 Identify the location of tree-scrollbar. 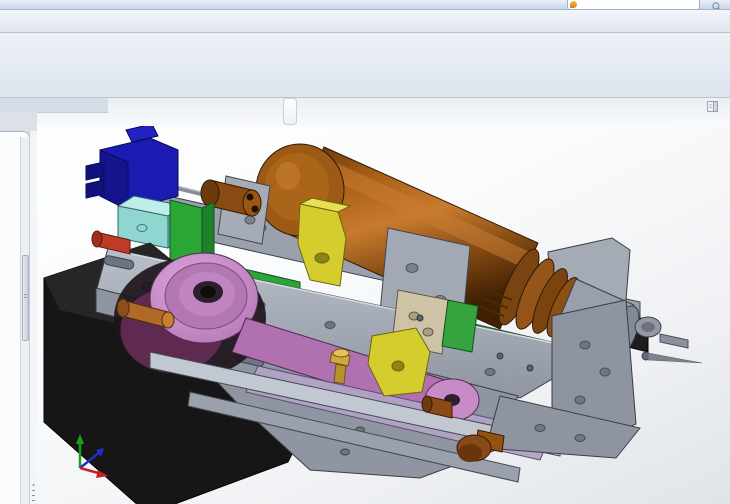
(24, 320).